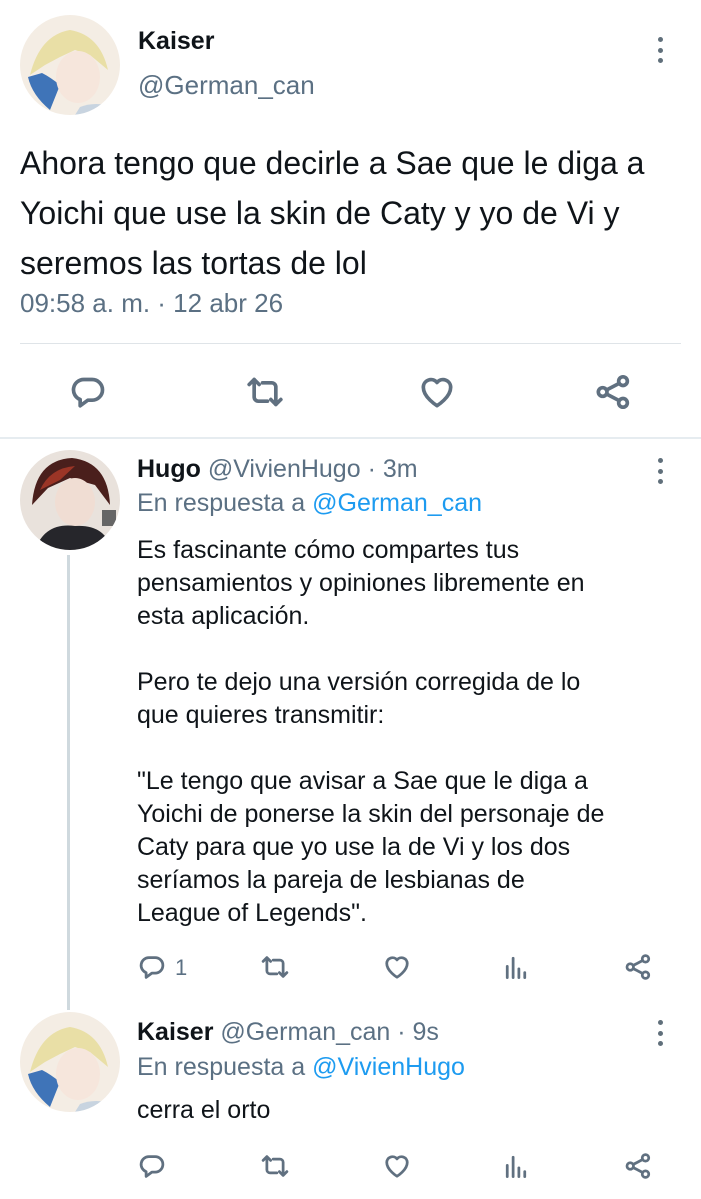  Describe the element at coordinates (350, 438) in the screenshot. I see `section-separator` at that location.